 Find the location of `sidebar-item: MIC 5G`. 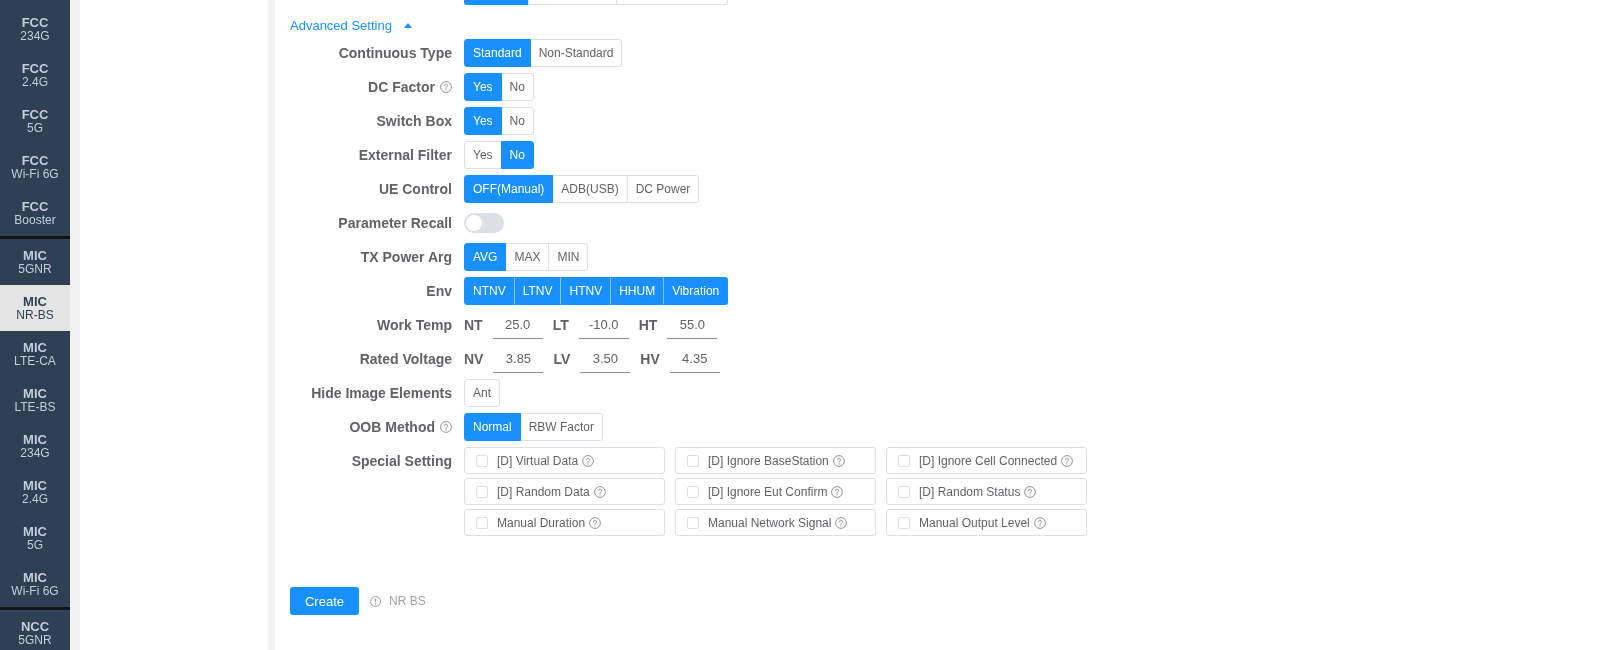

sidebar-item: MIC 5G is located at coordinates (35, 538).